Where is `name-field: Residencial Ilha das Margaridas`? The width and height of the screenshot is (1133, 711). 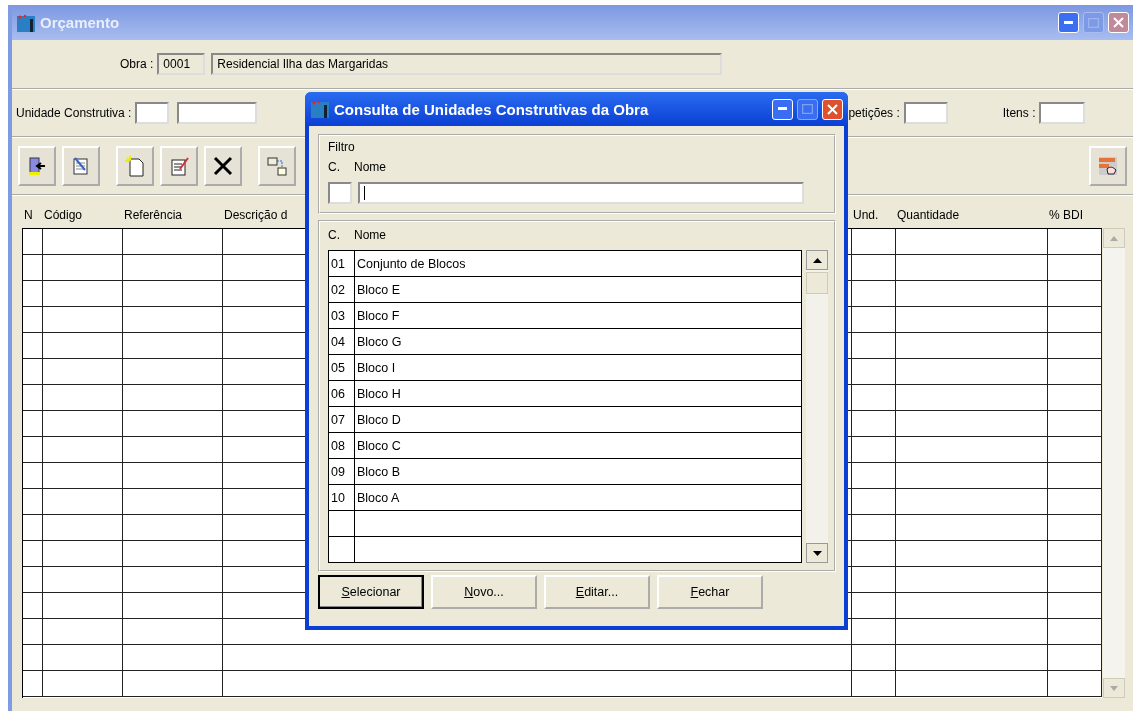 name-field: Residencial Ilha das Margaridas is located at coordinates (467, 64).